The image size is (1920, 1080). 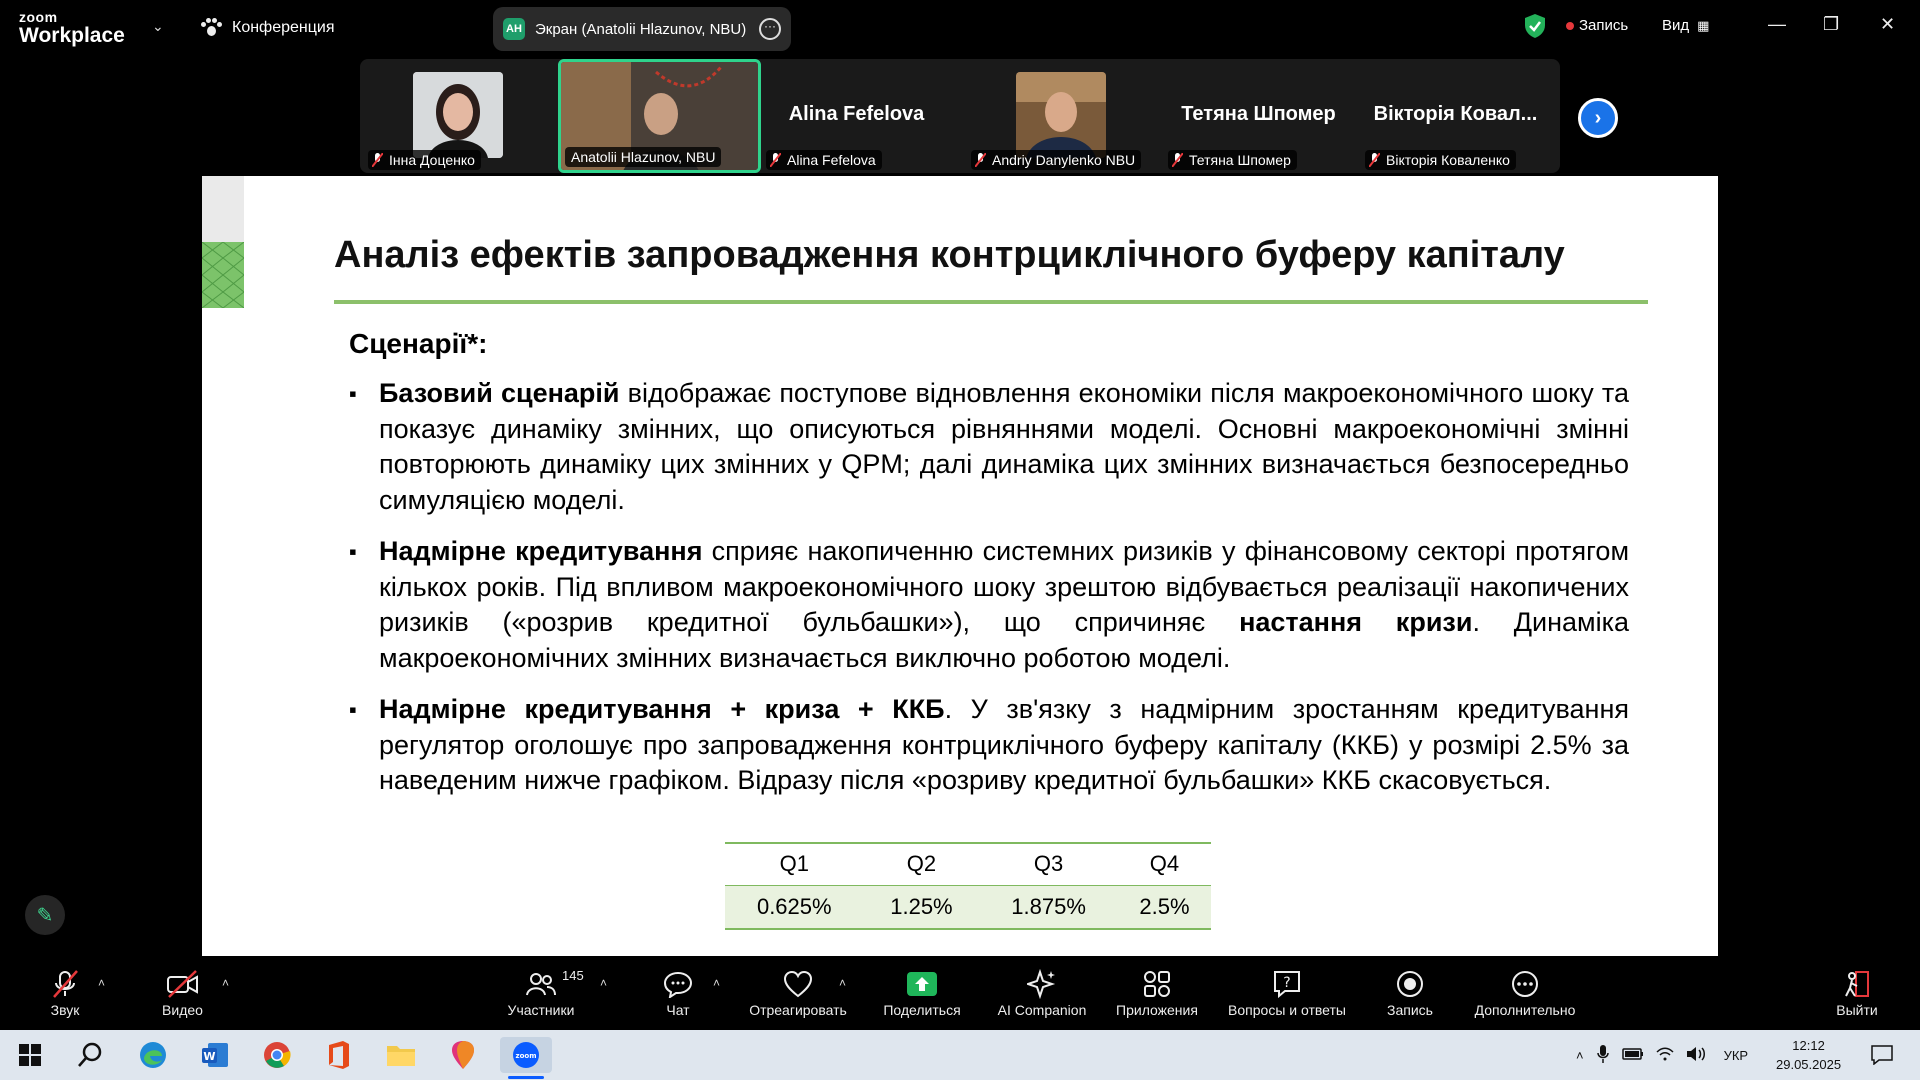 What do you see at coordinates (960, 1055) in the screenshot?
I see `windows-taskbar: W zoom ˄ УКР 12:12 29.05.2025` at bounding box center [960, 1055].